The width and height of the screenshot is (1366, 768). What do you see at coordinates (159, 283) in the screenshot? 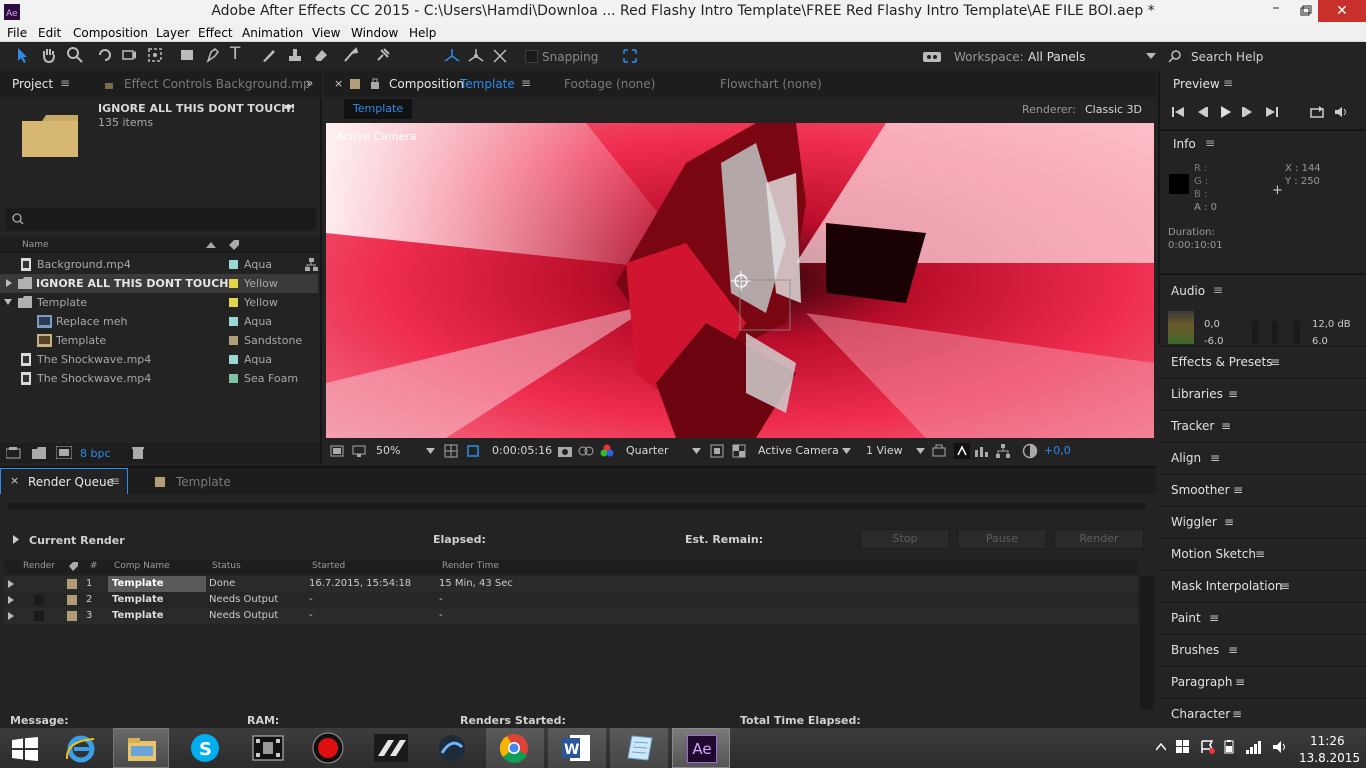
I see `list-item: IGNORE ALL THIS DONT TOUCH! Yellow` at bounding box center [159, 283].